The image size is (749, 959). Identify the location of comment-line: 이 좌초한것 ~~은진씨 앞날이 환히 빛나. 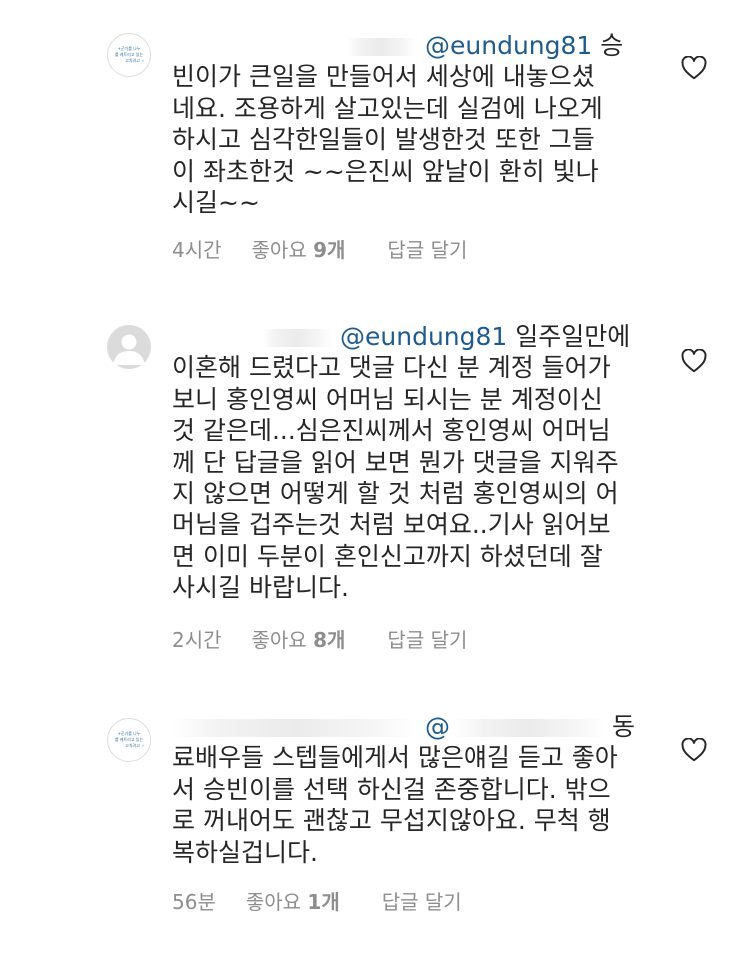
(385, 171).